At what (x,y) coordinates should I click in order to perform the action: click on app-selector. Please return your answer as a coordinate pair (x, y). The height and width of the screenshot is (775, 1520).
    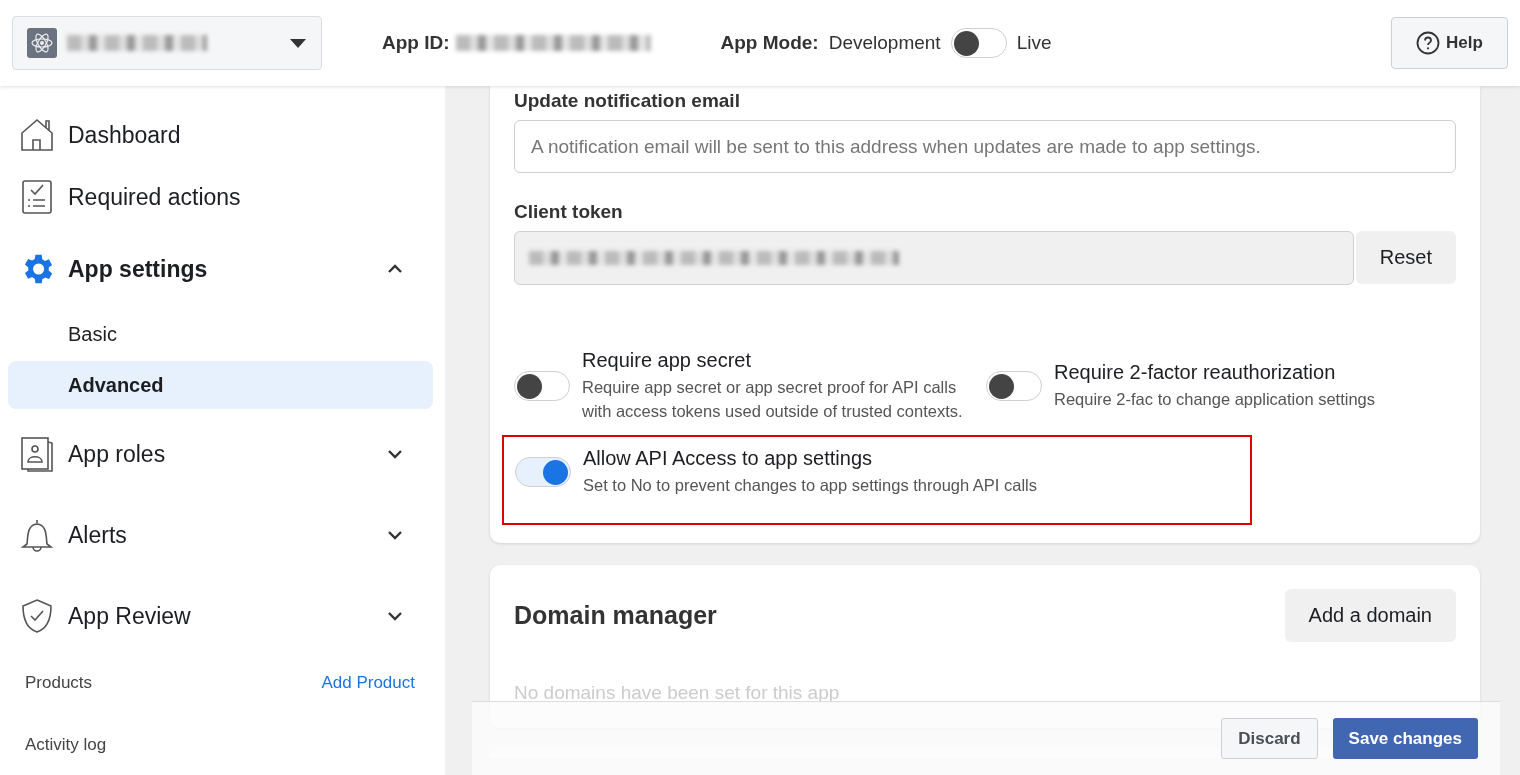
    Looking at the image, I should click on (167, 43).